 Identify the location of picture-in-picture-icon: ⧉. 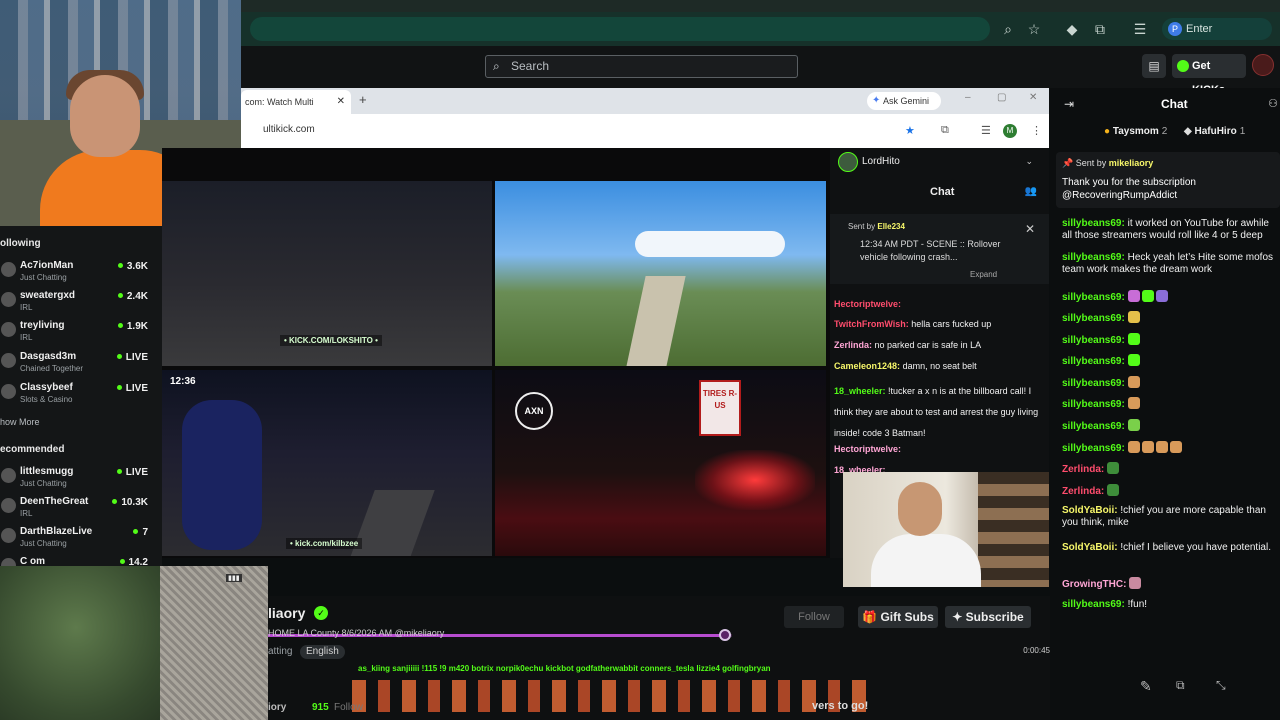
(1180, 685).